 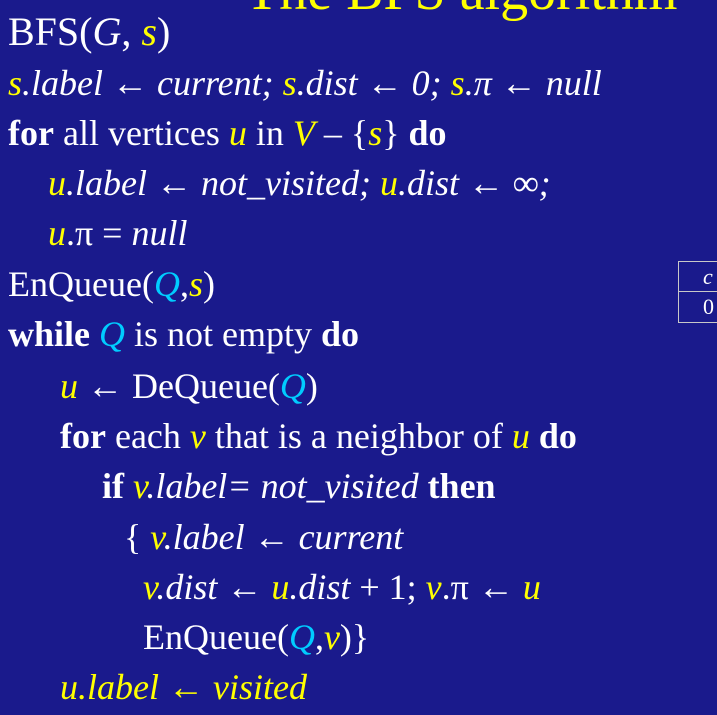 I want to click on code-line-1: BFS(G, s), so click(x=89, y=31).